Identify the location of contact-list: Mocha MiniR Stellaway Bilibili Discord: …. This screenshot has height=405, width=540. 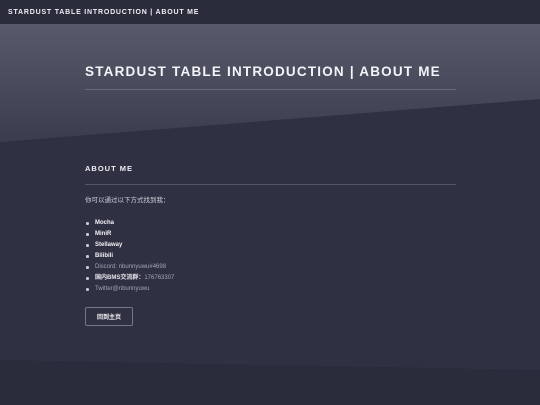
(270, 256).